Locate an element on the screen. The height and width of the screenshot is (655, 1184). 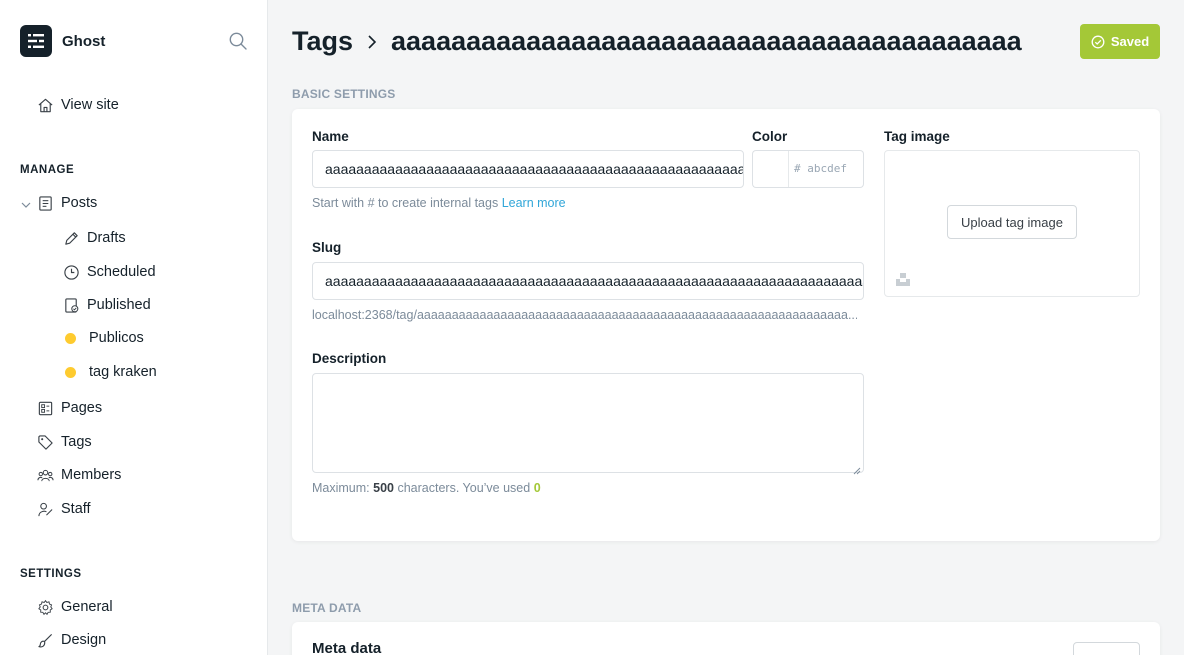
name-hint-text: Start with # to create internal tags is located at coordinates (405, 203).